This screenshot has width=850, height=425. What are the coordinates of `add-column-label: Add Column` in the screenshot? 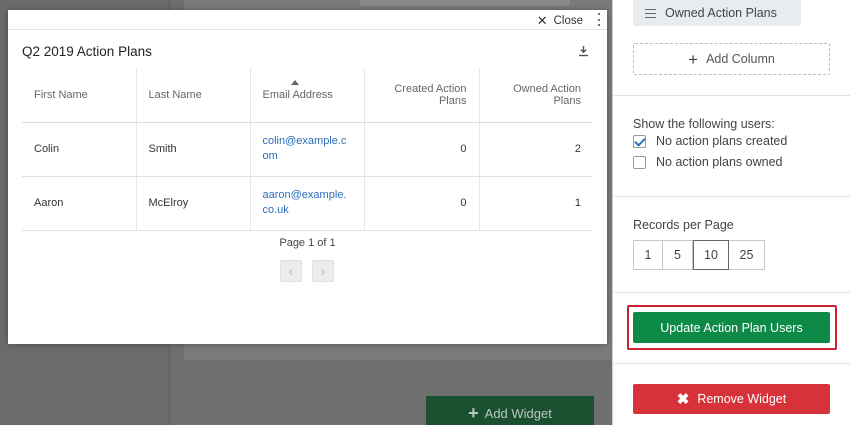 It's located at (740, 59).